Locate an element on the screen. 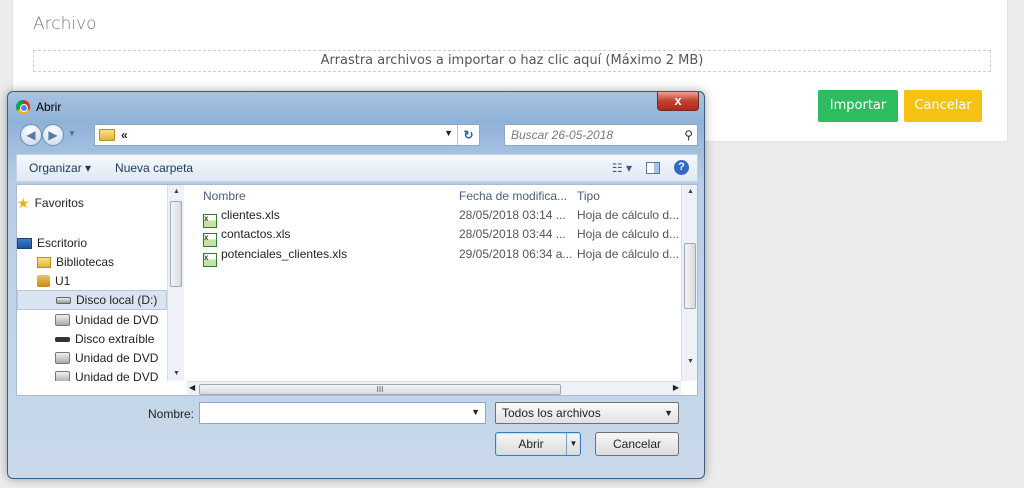  help-icon: ? is located at coordinates (681, 167).